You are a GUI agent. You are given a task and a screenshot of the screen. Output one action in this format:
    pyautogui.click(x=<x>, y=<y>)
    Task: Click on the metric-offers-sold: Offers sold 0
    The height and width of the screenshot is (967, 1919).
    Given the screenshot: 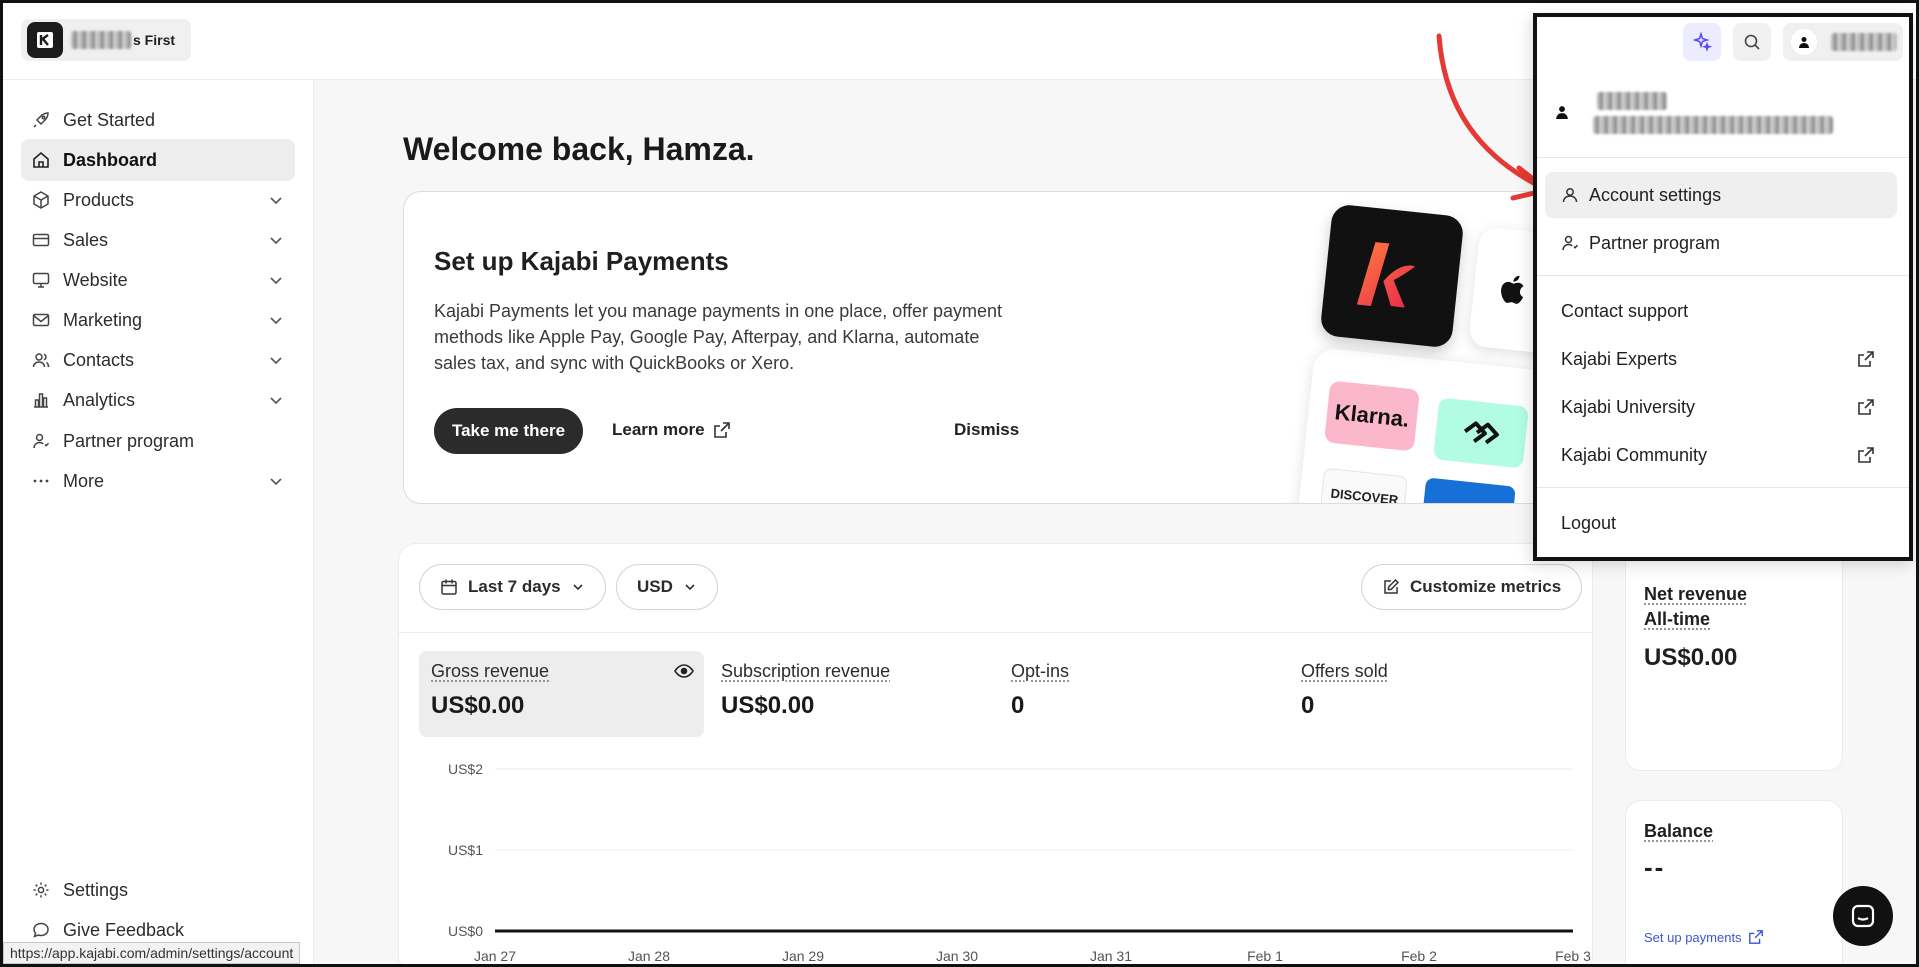 What is the action you would take?
    pyautogui.click(x=1431, y=694)
    